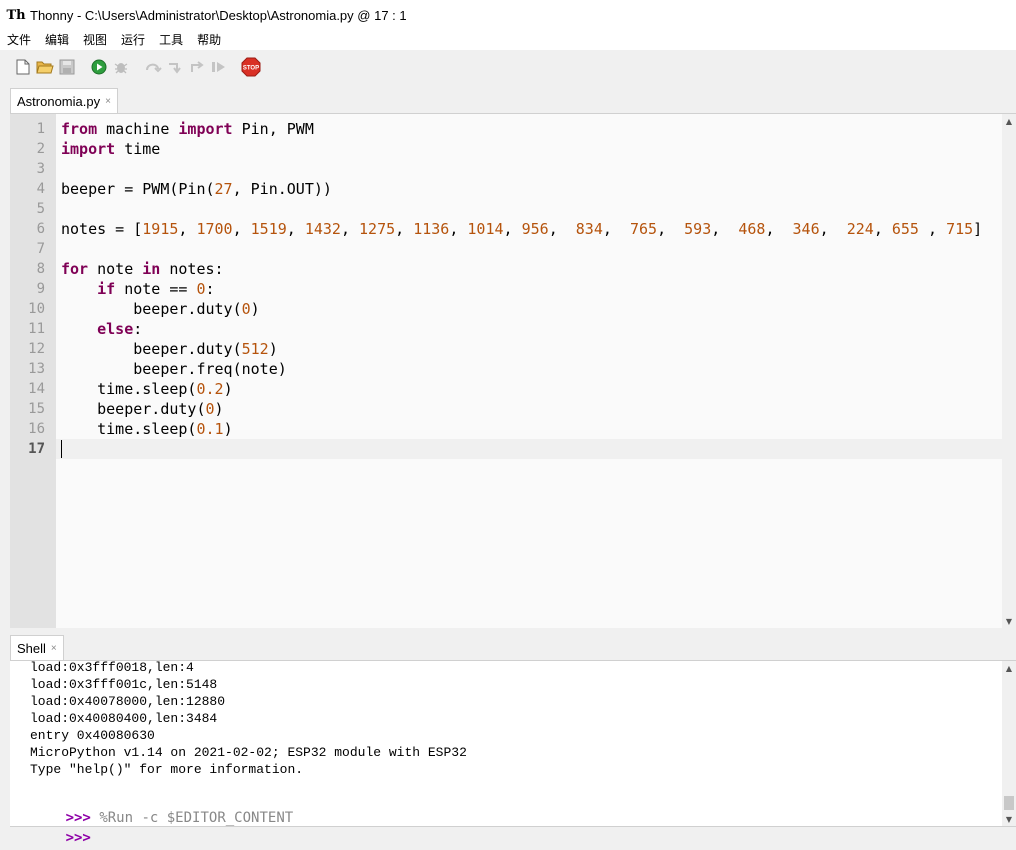 This screenshot has width=1016, height=850. I want to click on open-file-button, so click(45, 67).